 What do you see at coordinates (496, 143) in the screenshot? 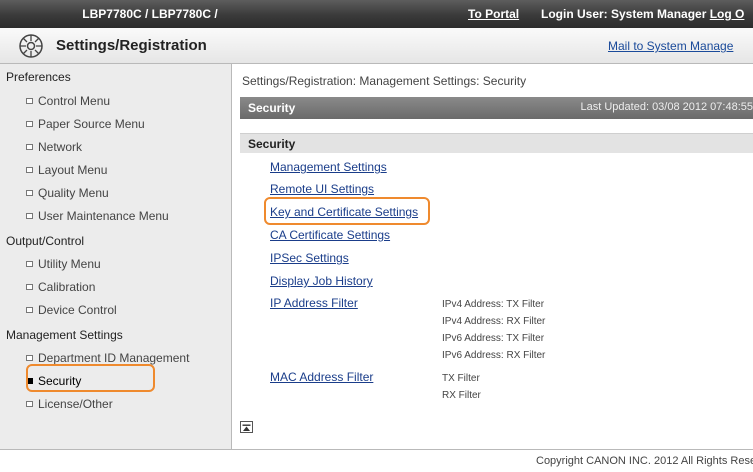
I see `subsection-title-bar: Security` at bounding box center [496, 143].